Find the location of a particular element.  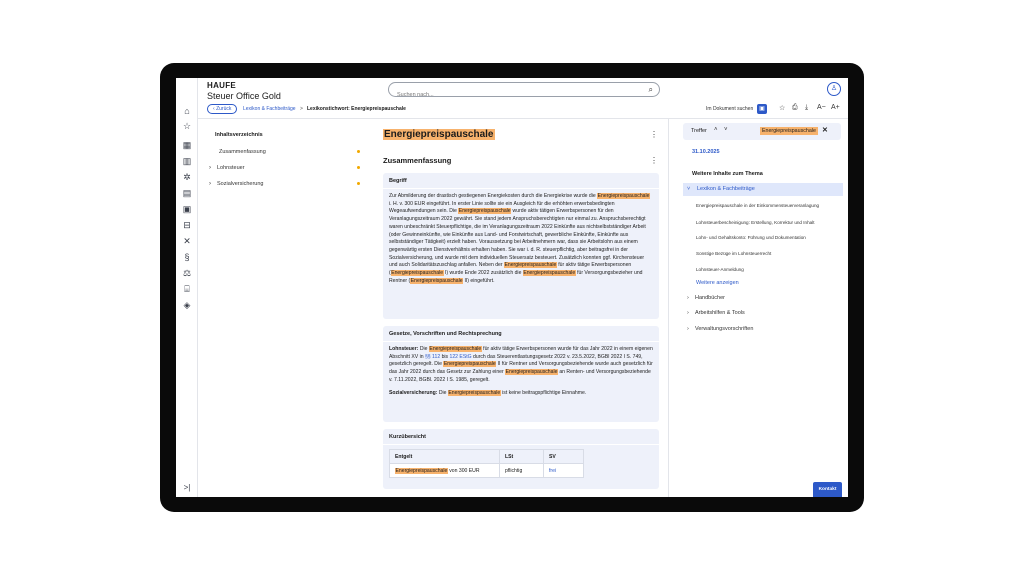

box-heading: Kurzübersicht is located at coordinates (521, 437).